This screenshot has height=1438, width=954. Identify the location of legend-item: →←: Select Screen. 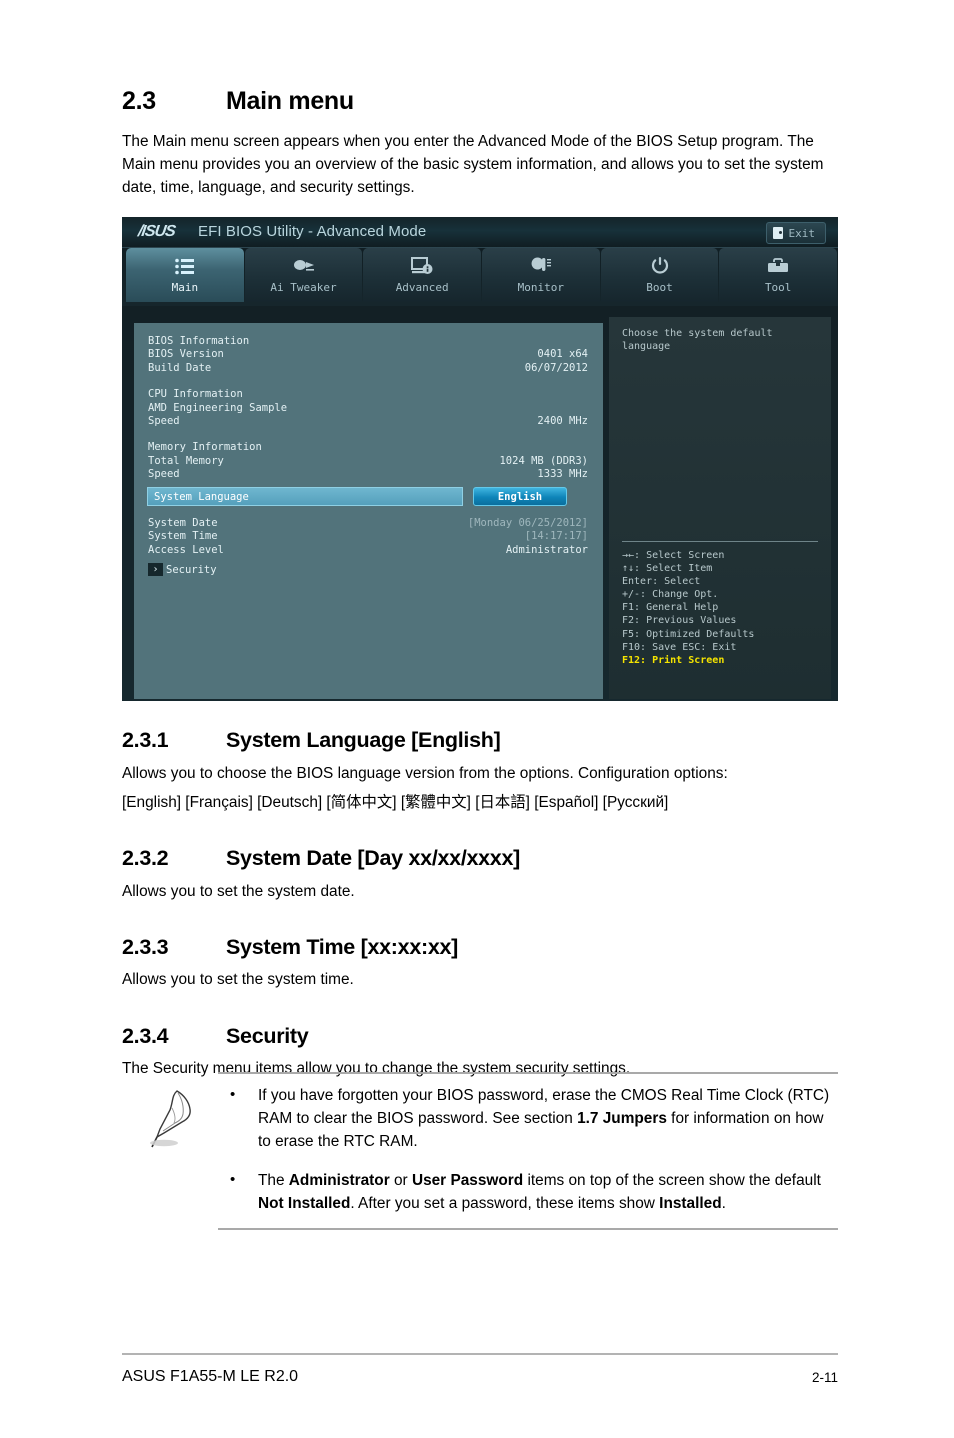
(673, 555).